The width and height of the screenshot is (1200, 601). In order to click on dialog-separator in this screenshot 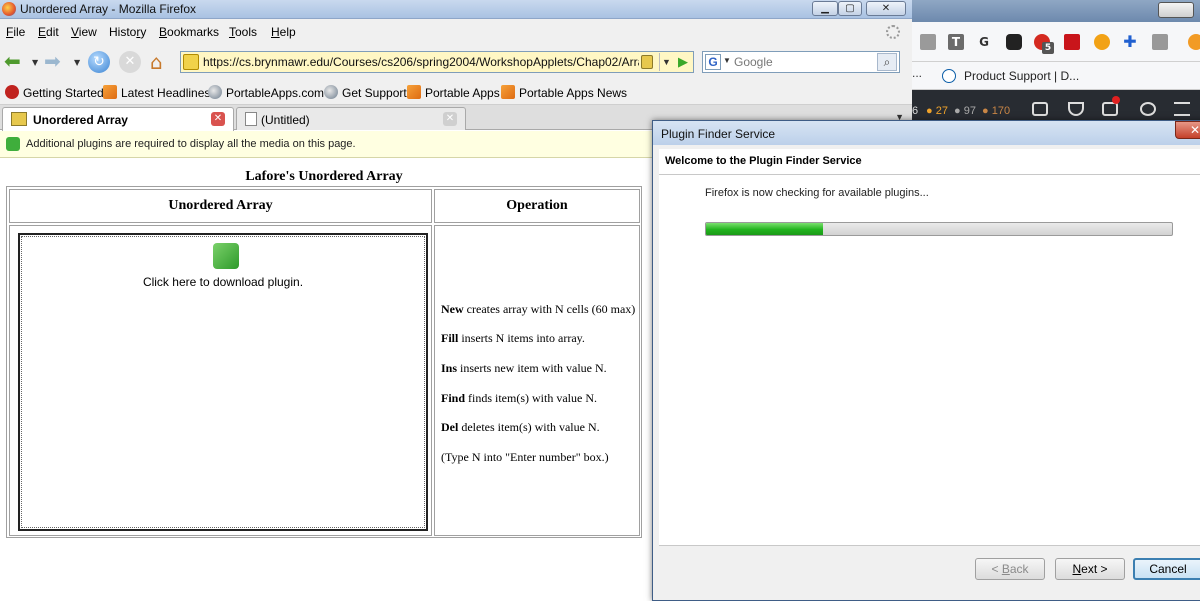, I will do `click(929, 545)`.